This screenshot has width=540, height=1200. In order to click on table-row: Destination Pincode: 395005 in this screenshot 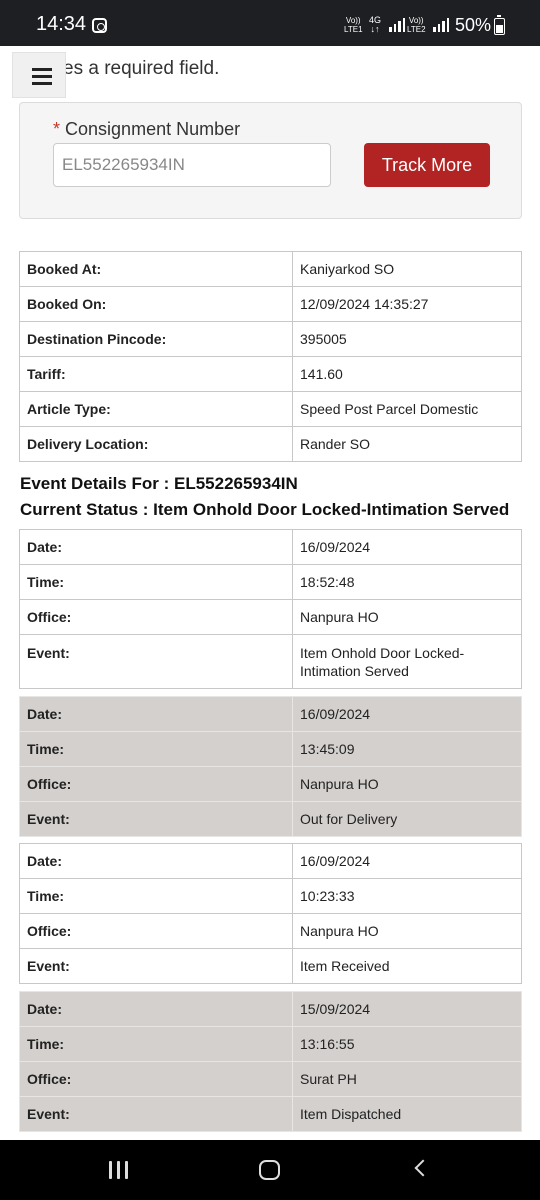, I will do `click(270, 339)`.